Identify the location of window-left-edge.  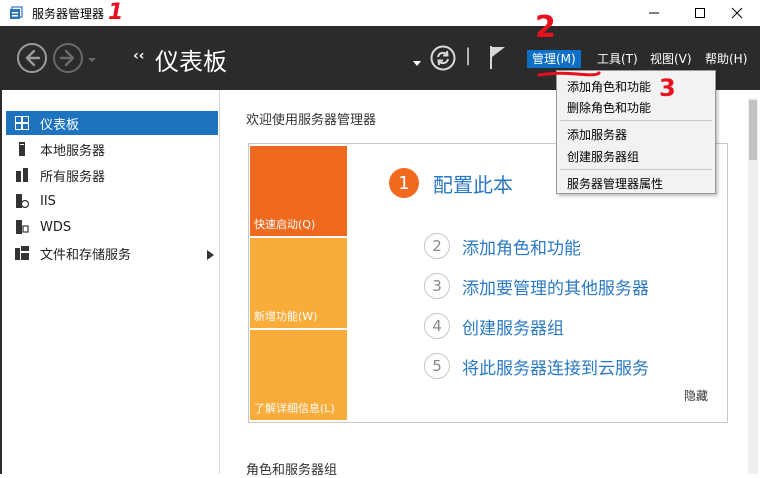
(1, 282).